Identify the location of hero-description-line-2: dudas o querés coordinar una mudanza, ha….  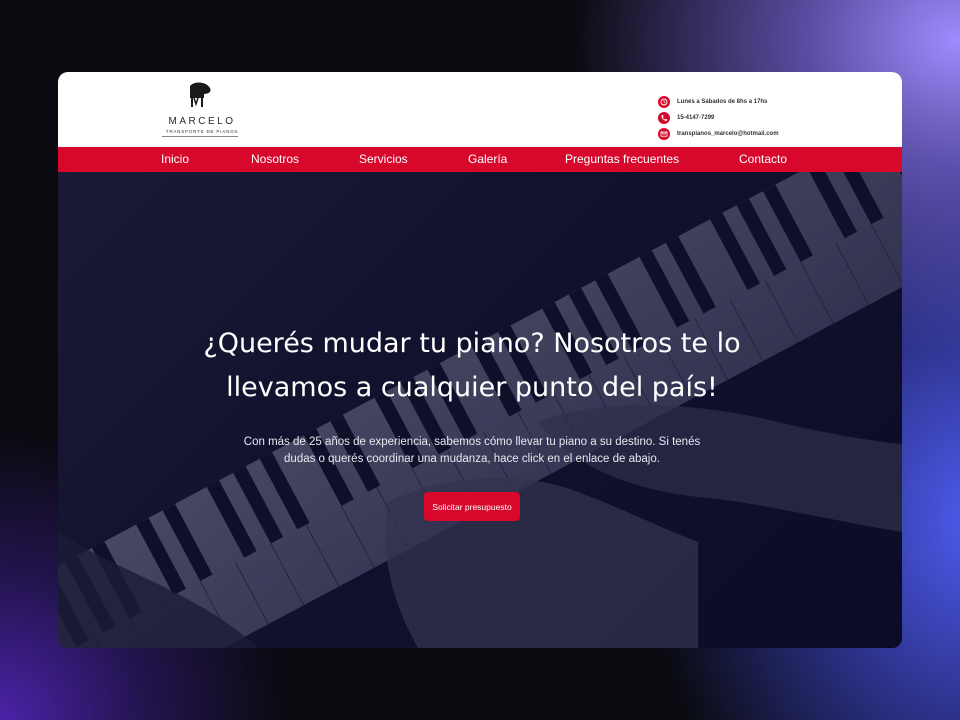
(472, 459).